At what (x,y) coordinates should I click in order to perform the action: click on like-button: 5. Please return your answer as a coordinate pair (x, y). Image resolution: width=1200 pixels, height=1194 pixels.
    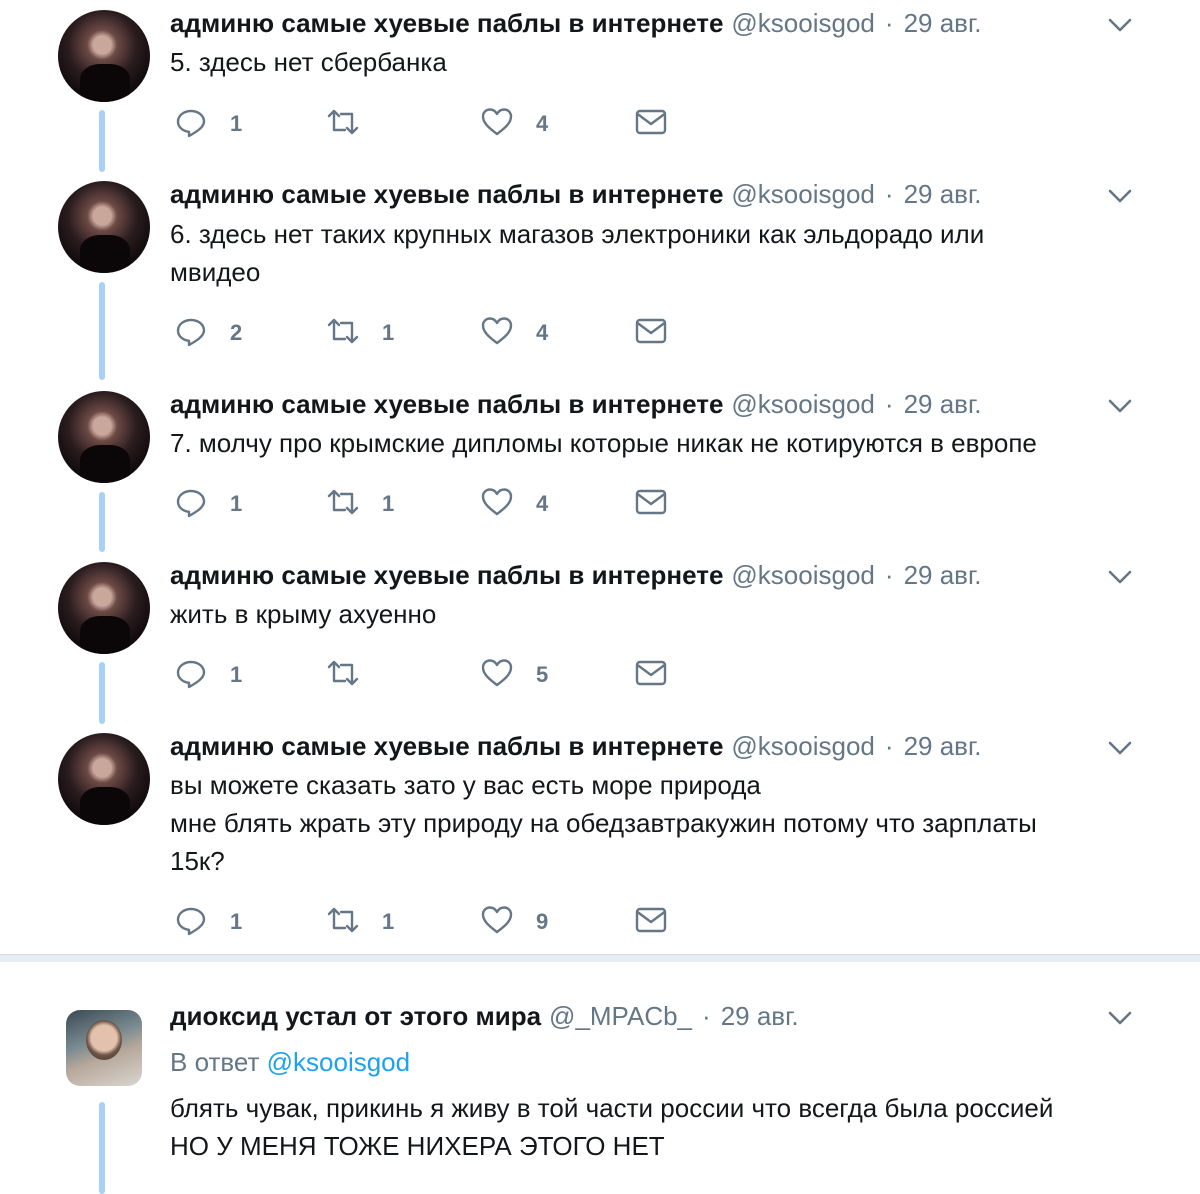
    Looking at the image, I should click on (514, 675).